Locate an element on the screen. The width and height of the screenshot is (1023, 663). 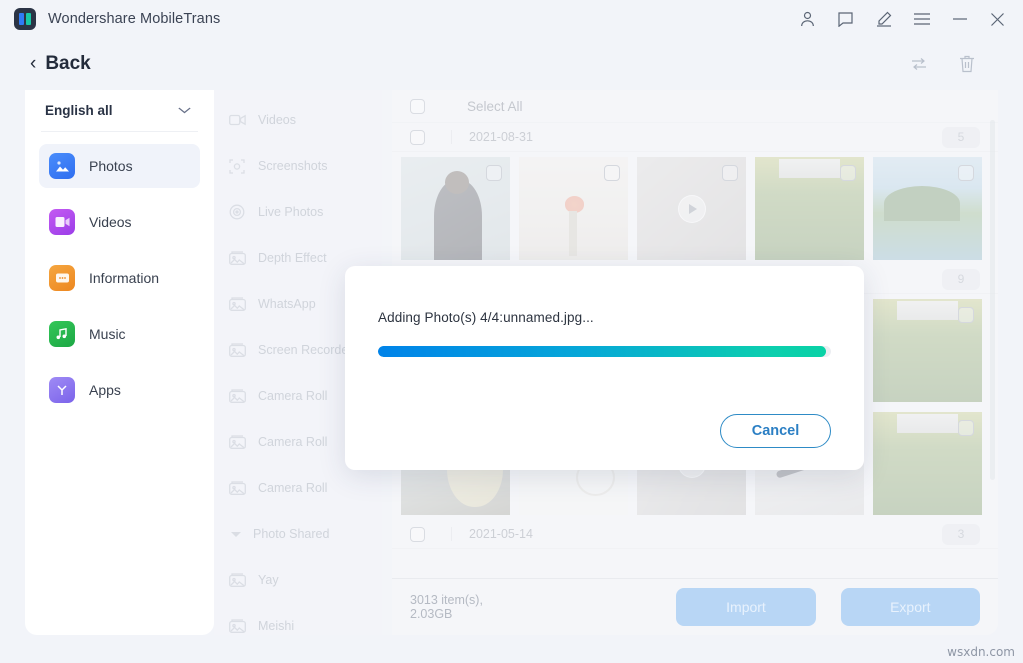
progress-bar-track is located at coordinates (604, 351).